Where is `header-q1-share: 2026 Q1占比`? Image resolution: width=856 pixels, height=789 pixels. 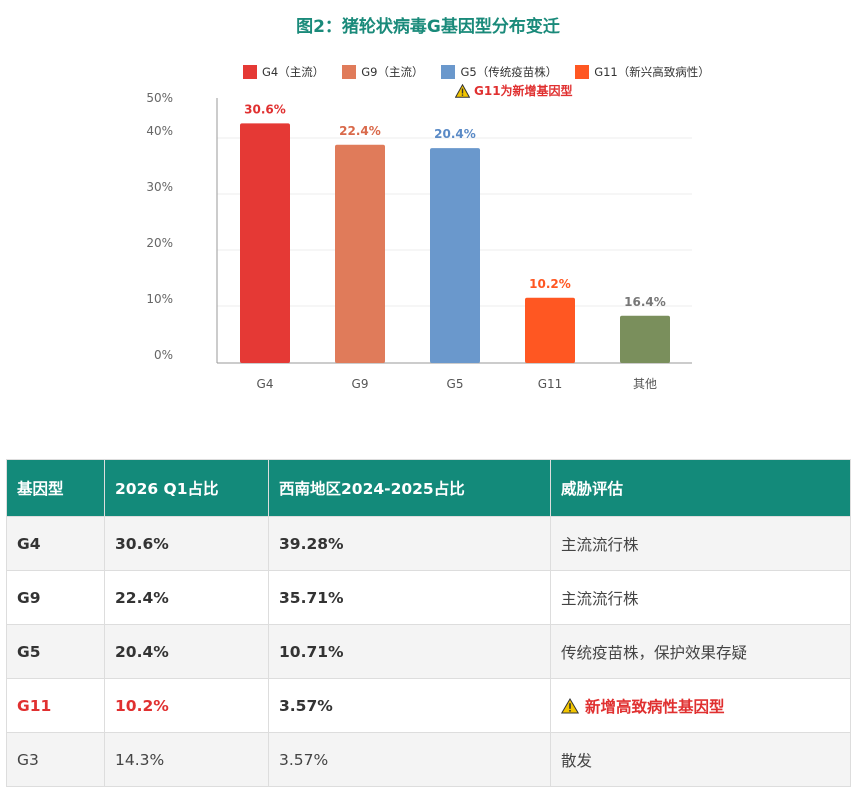 header-q1-share: 2026 Q1占比 is located at coordinates (186, 488).